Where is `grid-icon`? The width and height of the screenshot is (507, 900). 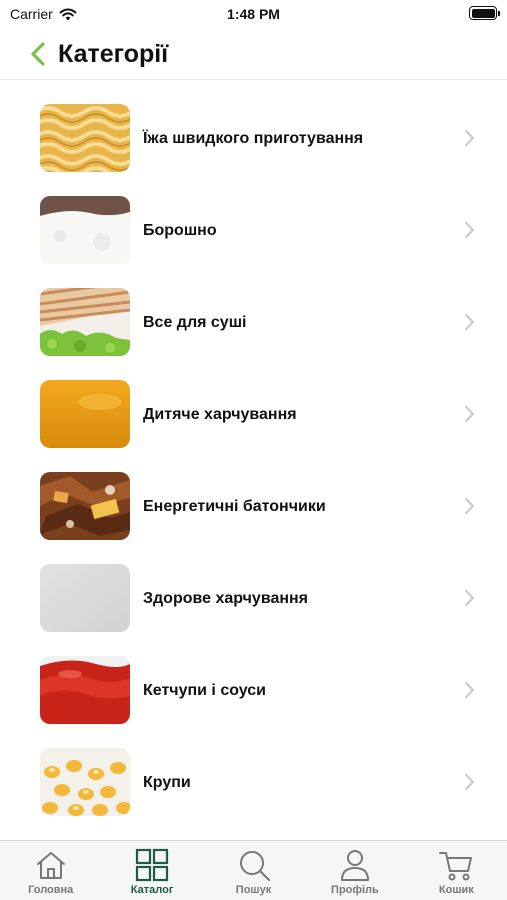
grid-icon is located at coordinates (152, 865).